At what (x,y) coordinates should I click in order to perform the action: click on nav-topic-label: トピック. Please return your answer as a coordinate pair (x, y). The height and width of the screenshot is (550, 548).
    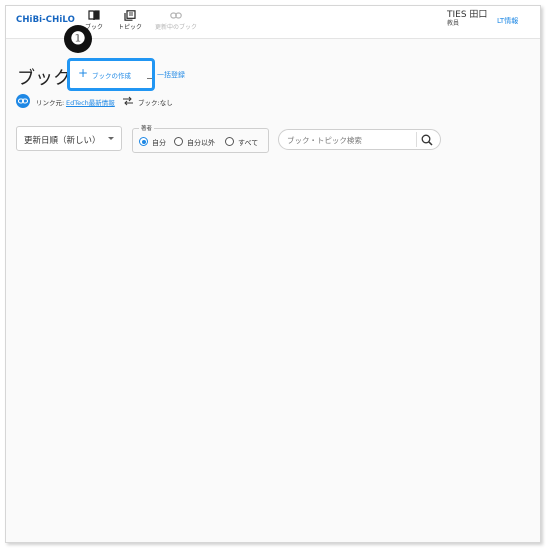
    Looking at the image, I should click on (129, 27).